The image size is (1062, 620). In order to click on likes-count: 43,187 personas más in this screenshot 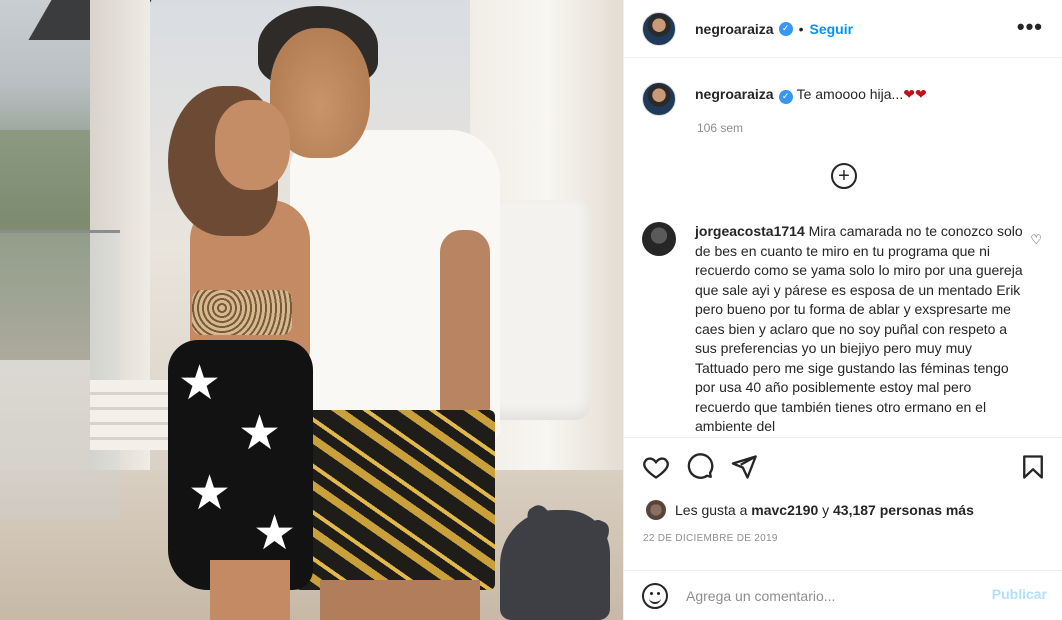, I will do `click(903, 510)`.